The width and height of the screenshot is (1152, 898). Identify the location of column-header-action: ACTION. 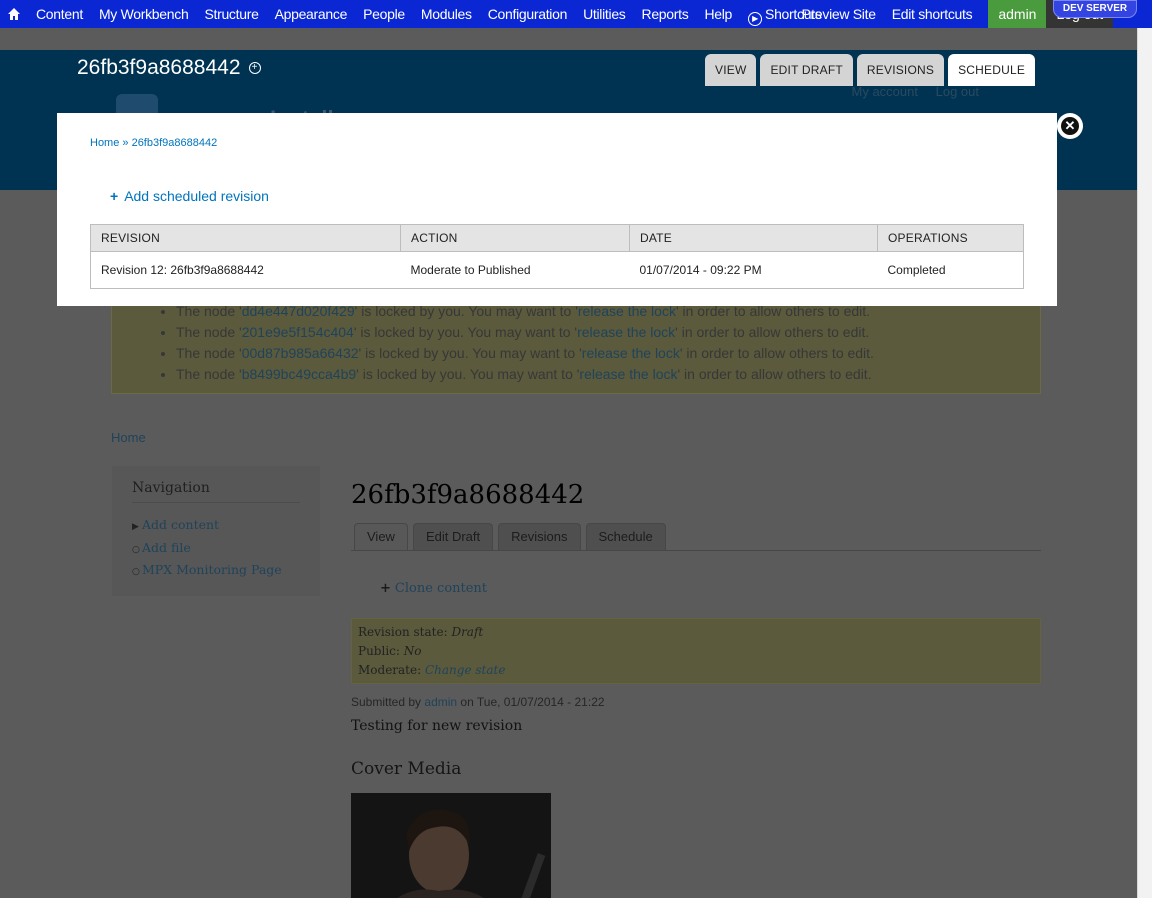
(515, 238).